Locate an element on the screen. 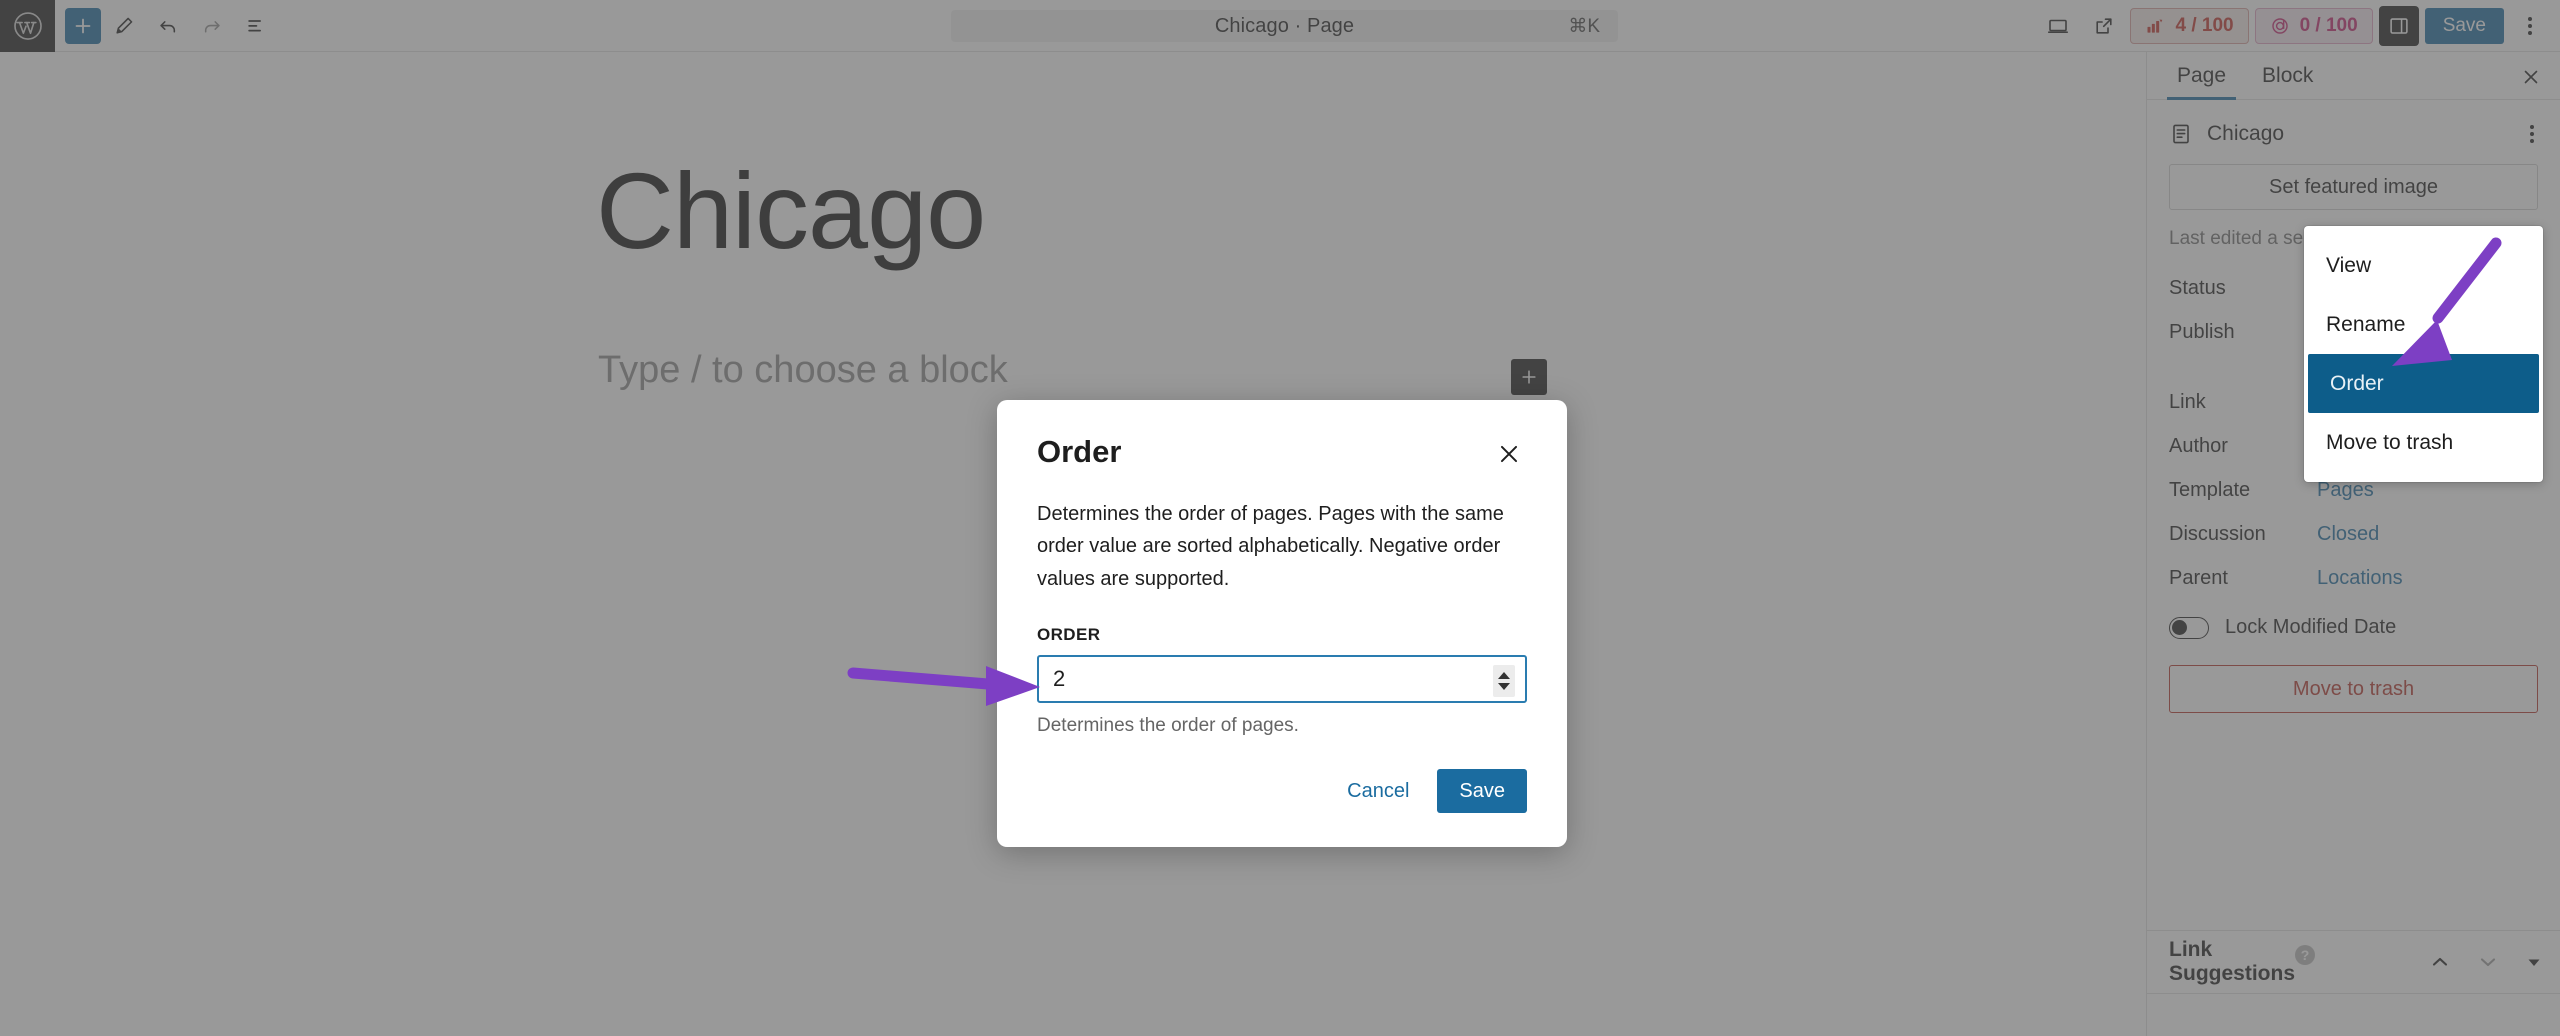  save-order-button: Save is located at coordinates (1482, 791).